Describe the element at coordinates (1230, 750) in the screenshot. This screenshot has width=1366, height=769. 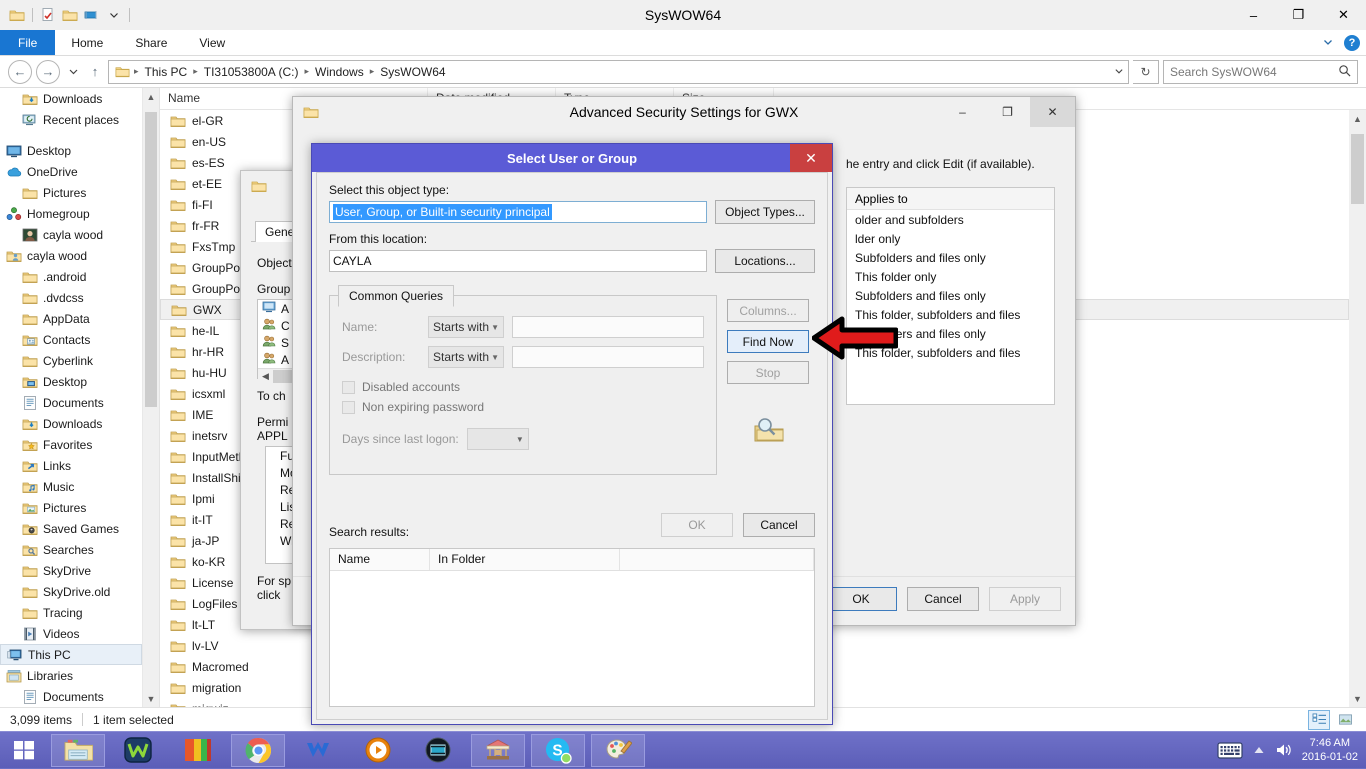
I see `keyboard-icon` at that location.